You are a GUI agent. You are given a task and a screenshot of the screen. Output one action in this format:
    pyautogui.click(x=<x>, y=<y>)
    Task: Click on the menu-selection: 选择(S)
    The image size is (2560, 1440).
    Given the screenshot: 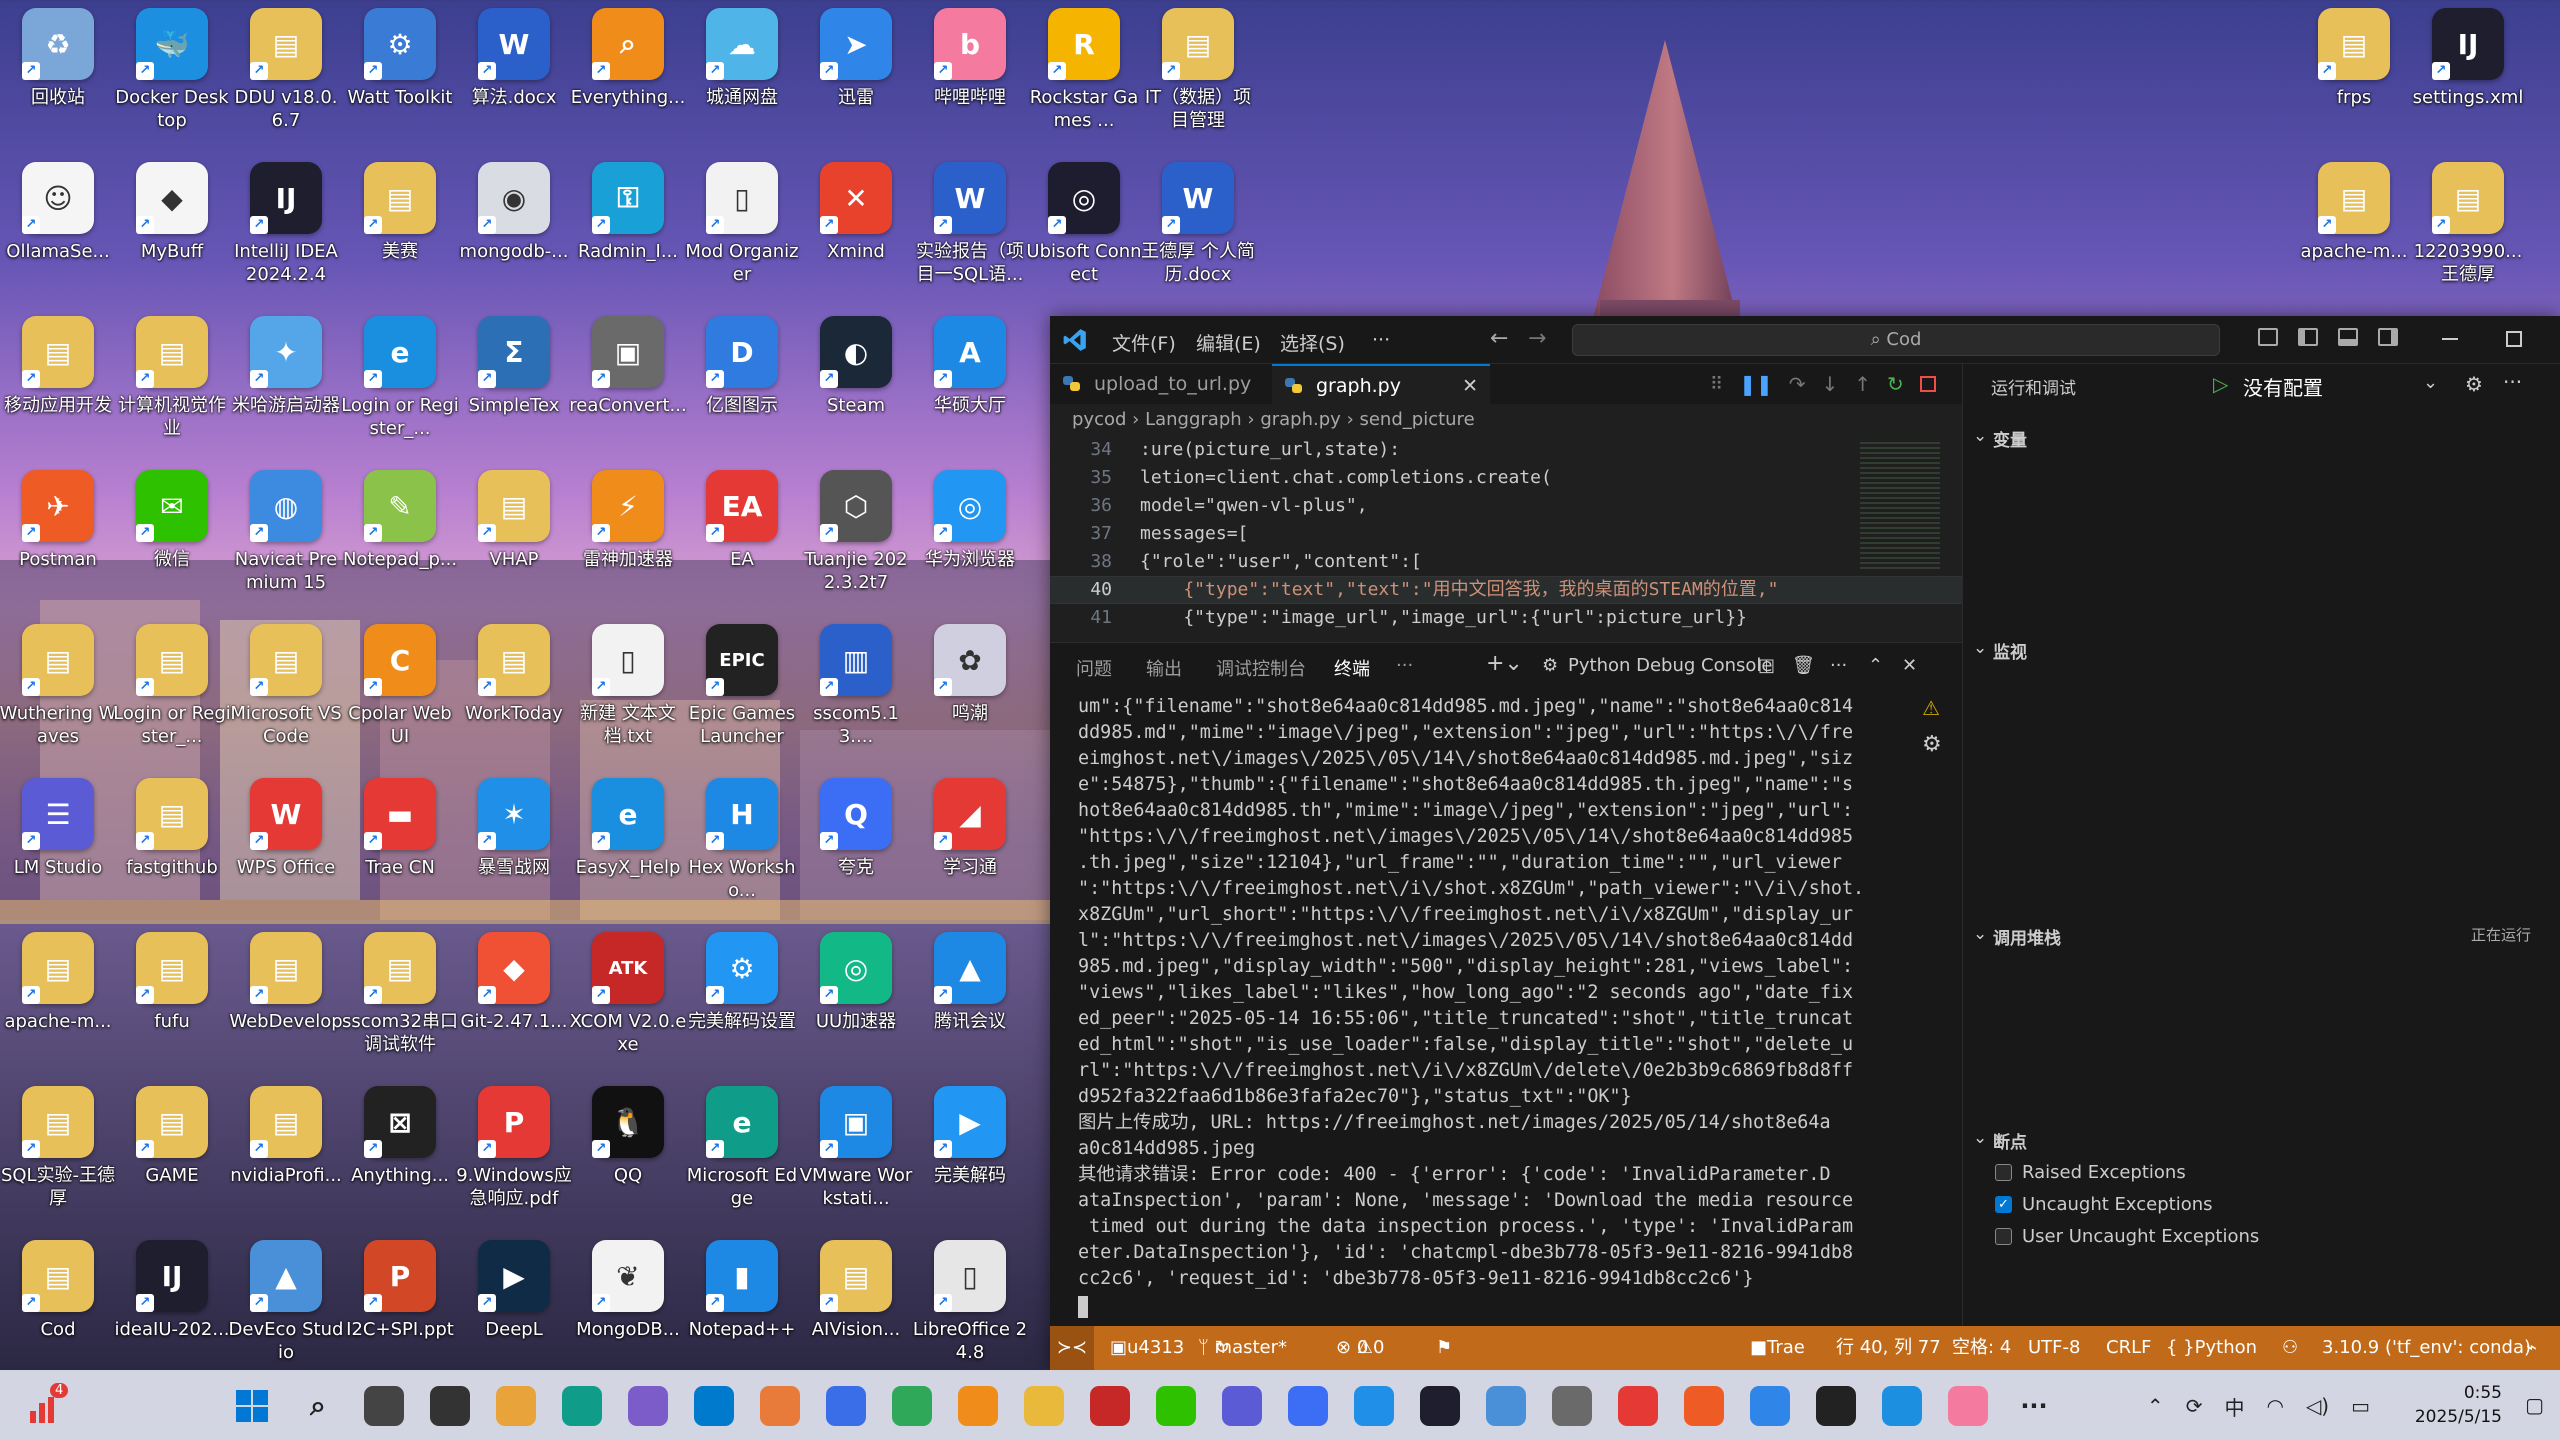 What is the action you would take?
    pyautogui.click(x=1312, y=342)
    